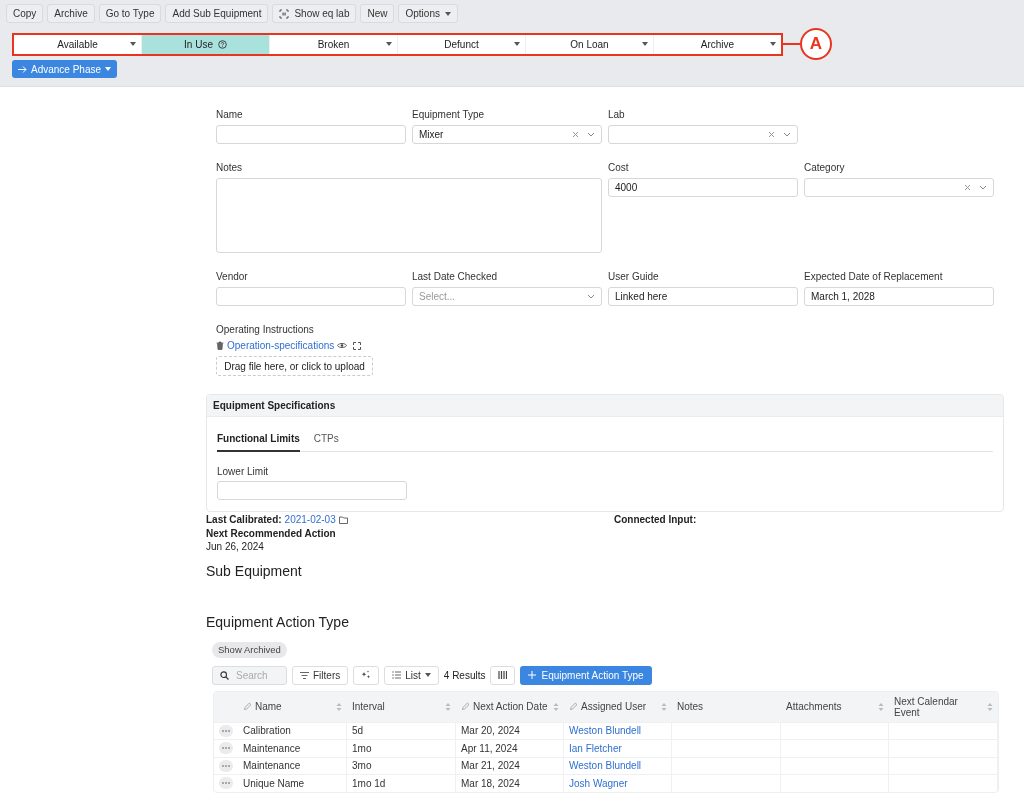 The width and height of the screenshot is (1024, 803). Describe the element at coordinates (284, 13) in the screenshot. I see `scan-icon` at that location.